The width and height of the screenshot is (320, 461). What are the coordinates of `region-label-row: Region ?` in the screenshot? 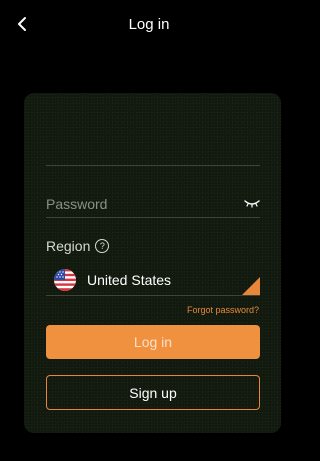 It's located at (78, 246).